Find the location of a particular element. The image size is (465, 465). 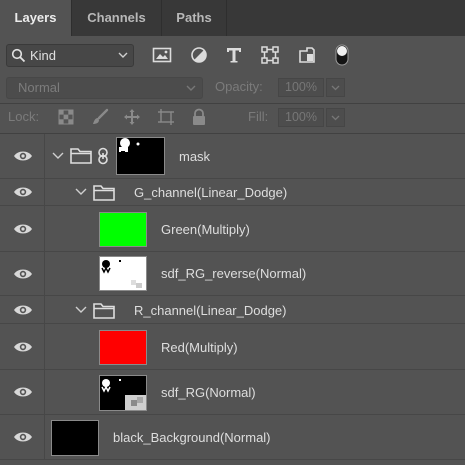

layer-row-sdf-rg-reverse: sdf_RG_reverse(Normal) is located at coordinates (232, 274).